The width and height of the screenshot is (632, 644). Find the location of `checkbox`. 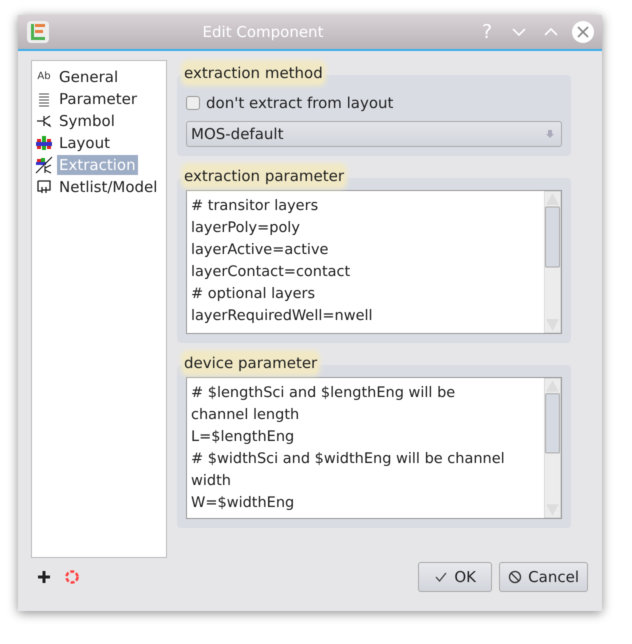

checkbox is located at coordinates (193, 103).